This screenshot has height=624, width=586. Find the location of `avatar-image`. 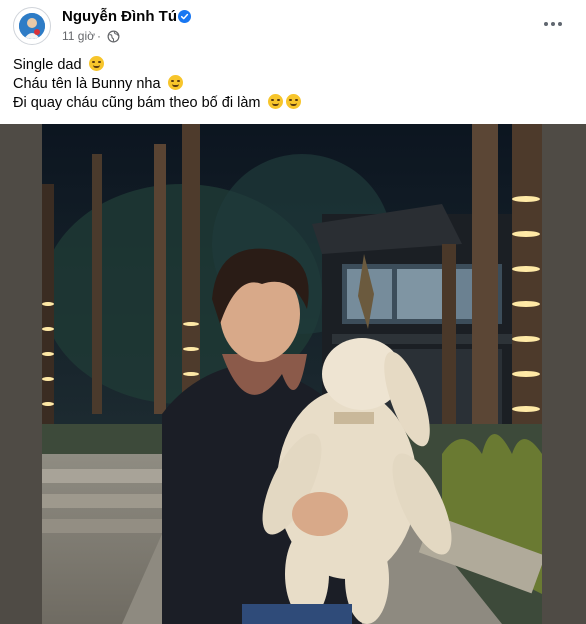

avatar-image is located at coordinates (32, 26).